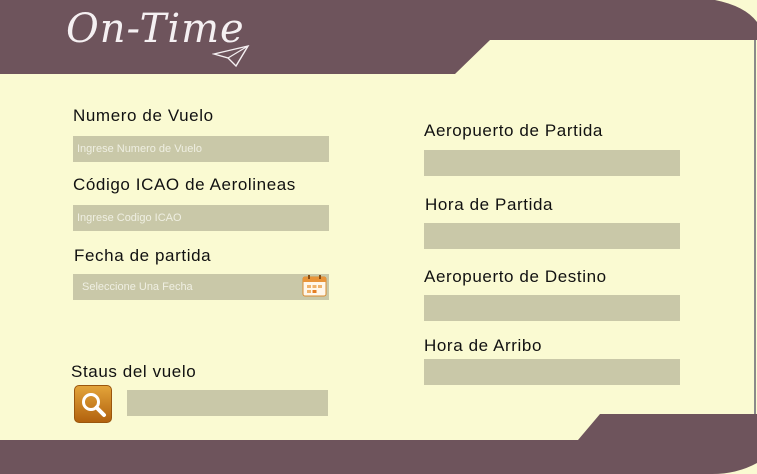  Describe the element at coordinates (552, 308) in the screenshot. I see `arrival-airport-field` at that location.